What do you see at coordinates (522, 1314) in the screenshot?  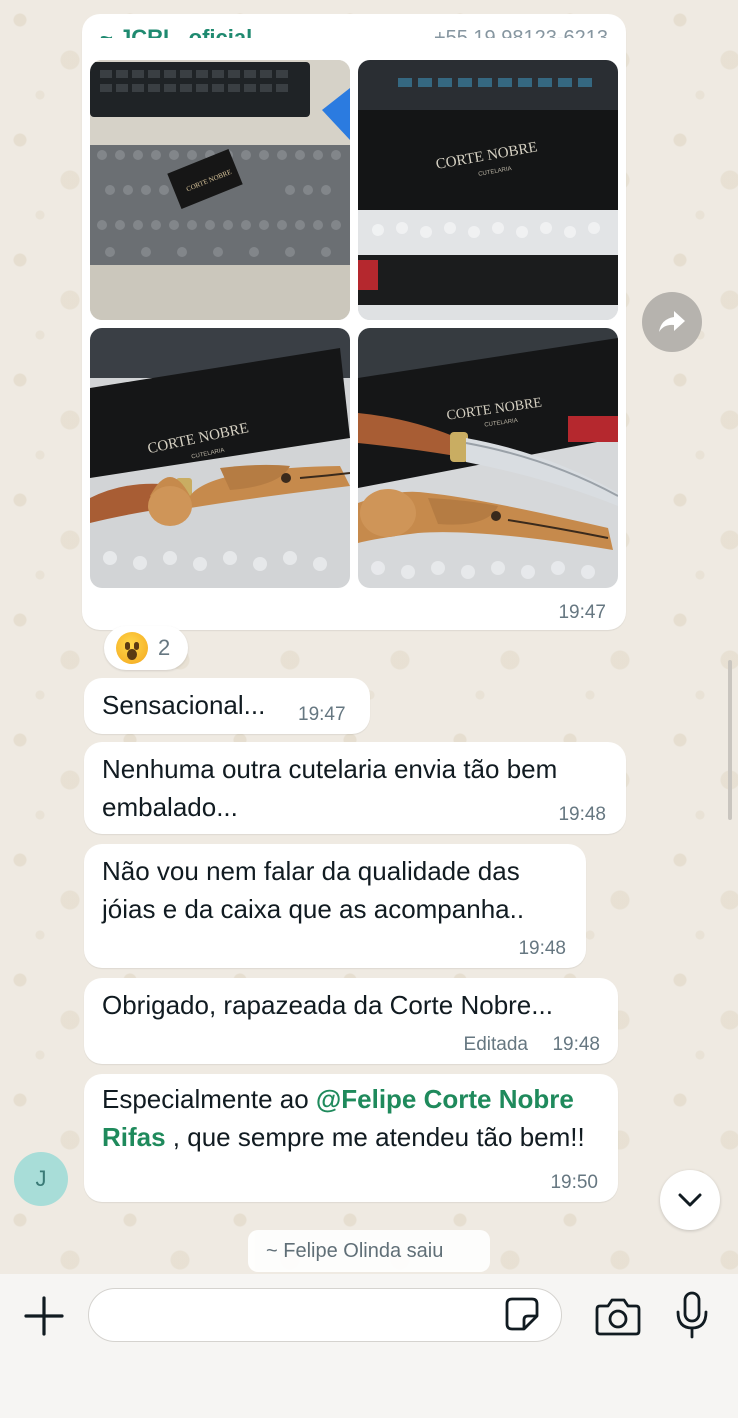 I see `sticker-icon` at bounding box center [522, 1314].